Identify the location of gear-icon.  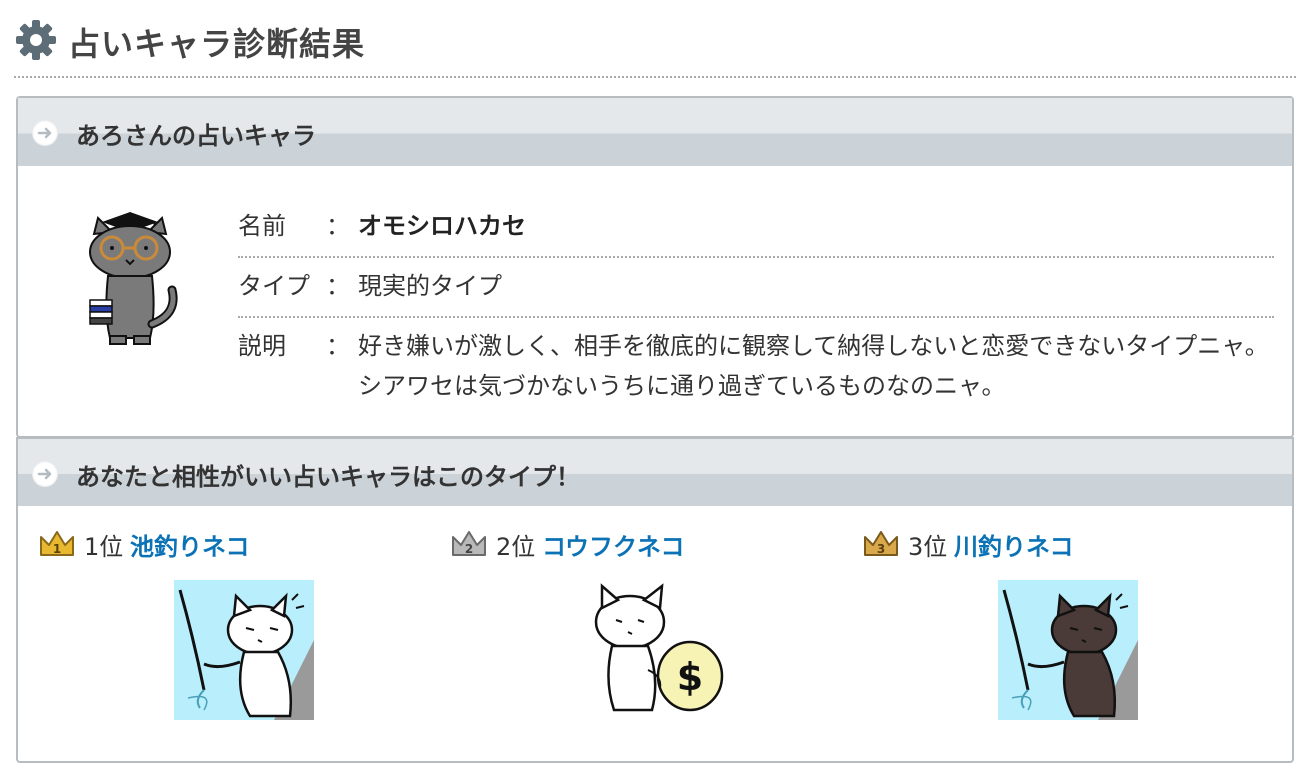
(36, 40).